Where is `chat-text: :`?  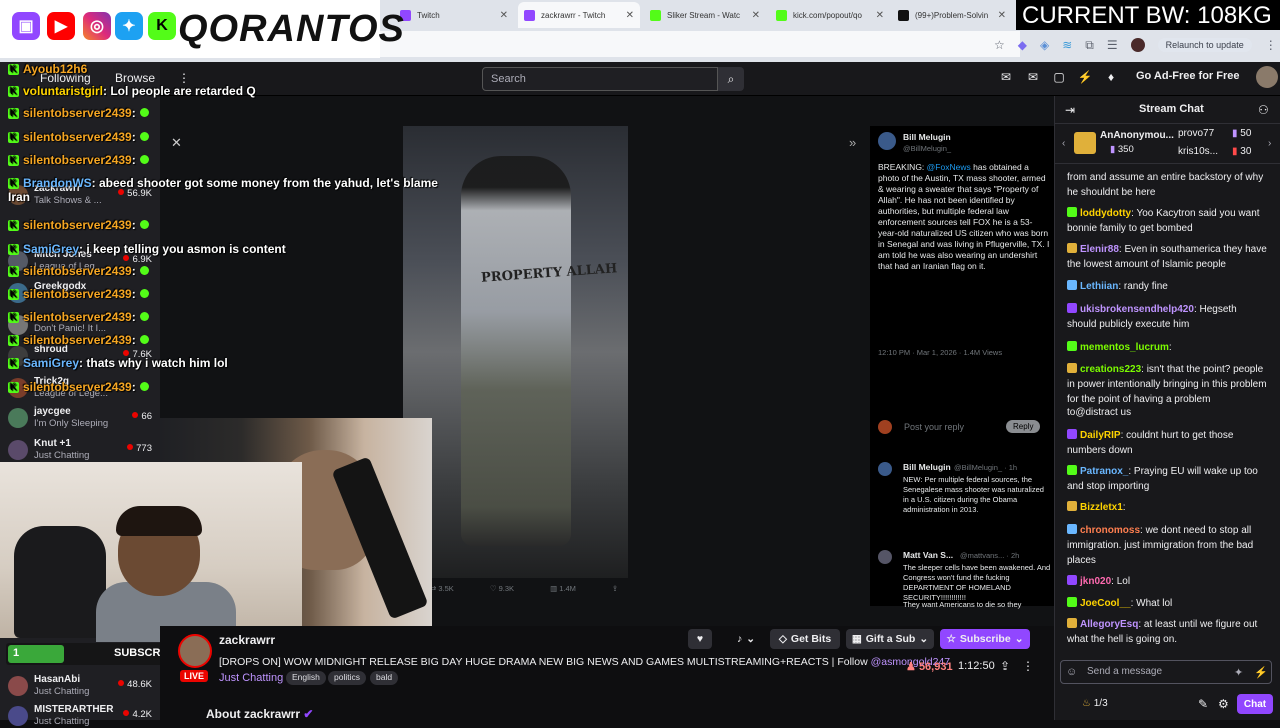
chat-text: : is located at coordinates (1124, 507).